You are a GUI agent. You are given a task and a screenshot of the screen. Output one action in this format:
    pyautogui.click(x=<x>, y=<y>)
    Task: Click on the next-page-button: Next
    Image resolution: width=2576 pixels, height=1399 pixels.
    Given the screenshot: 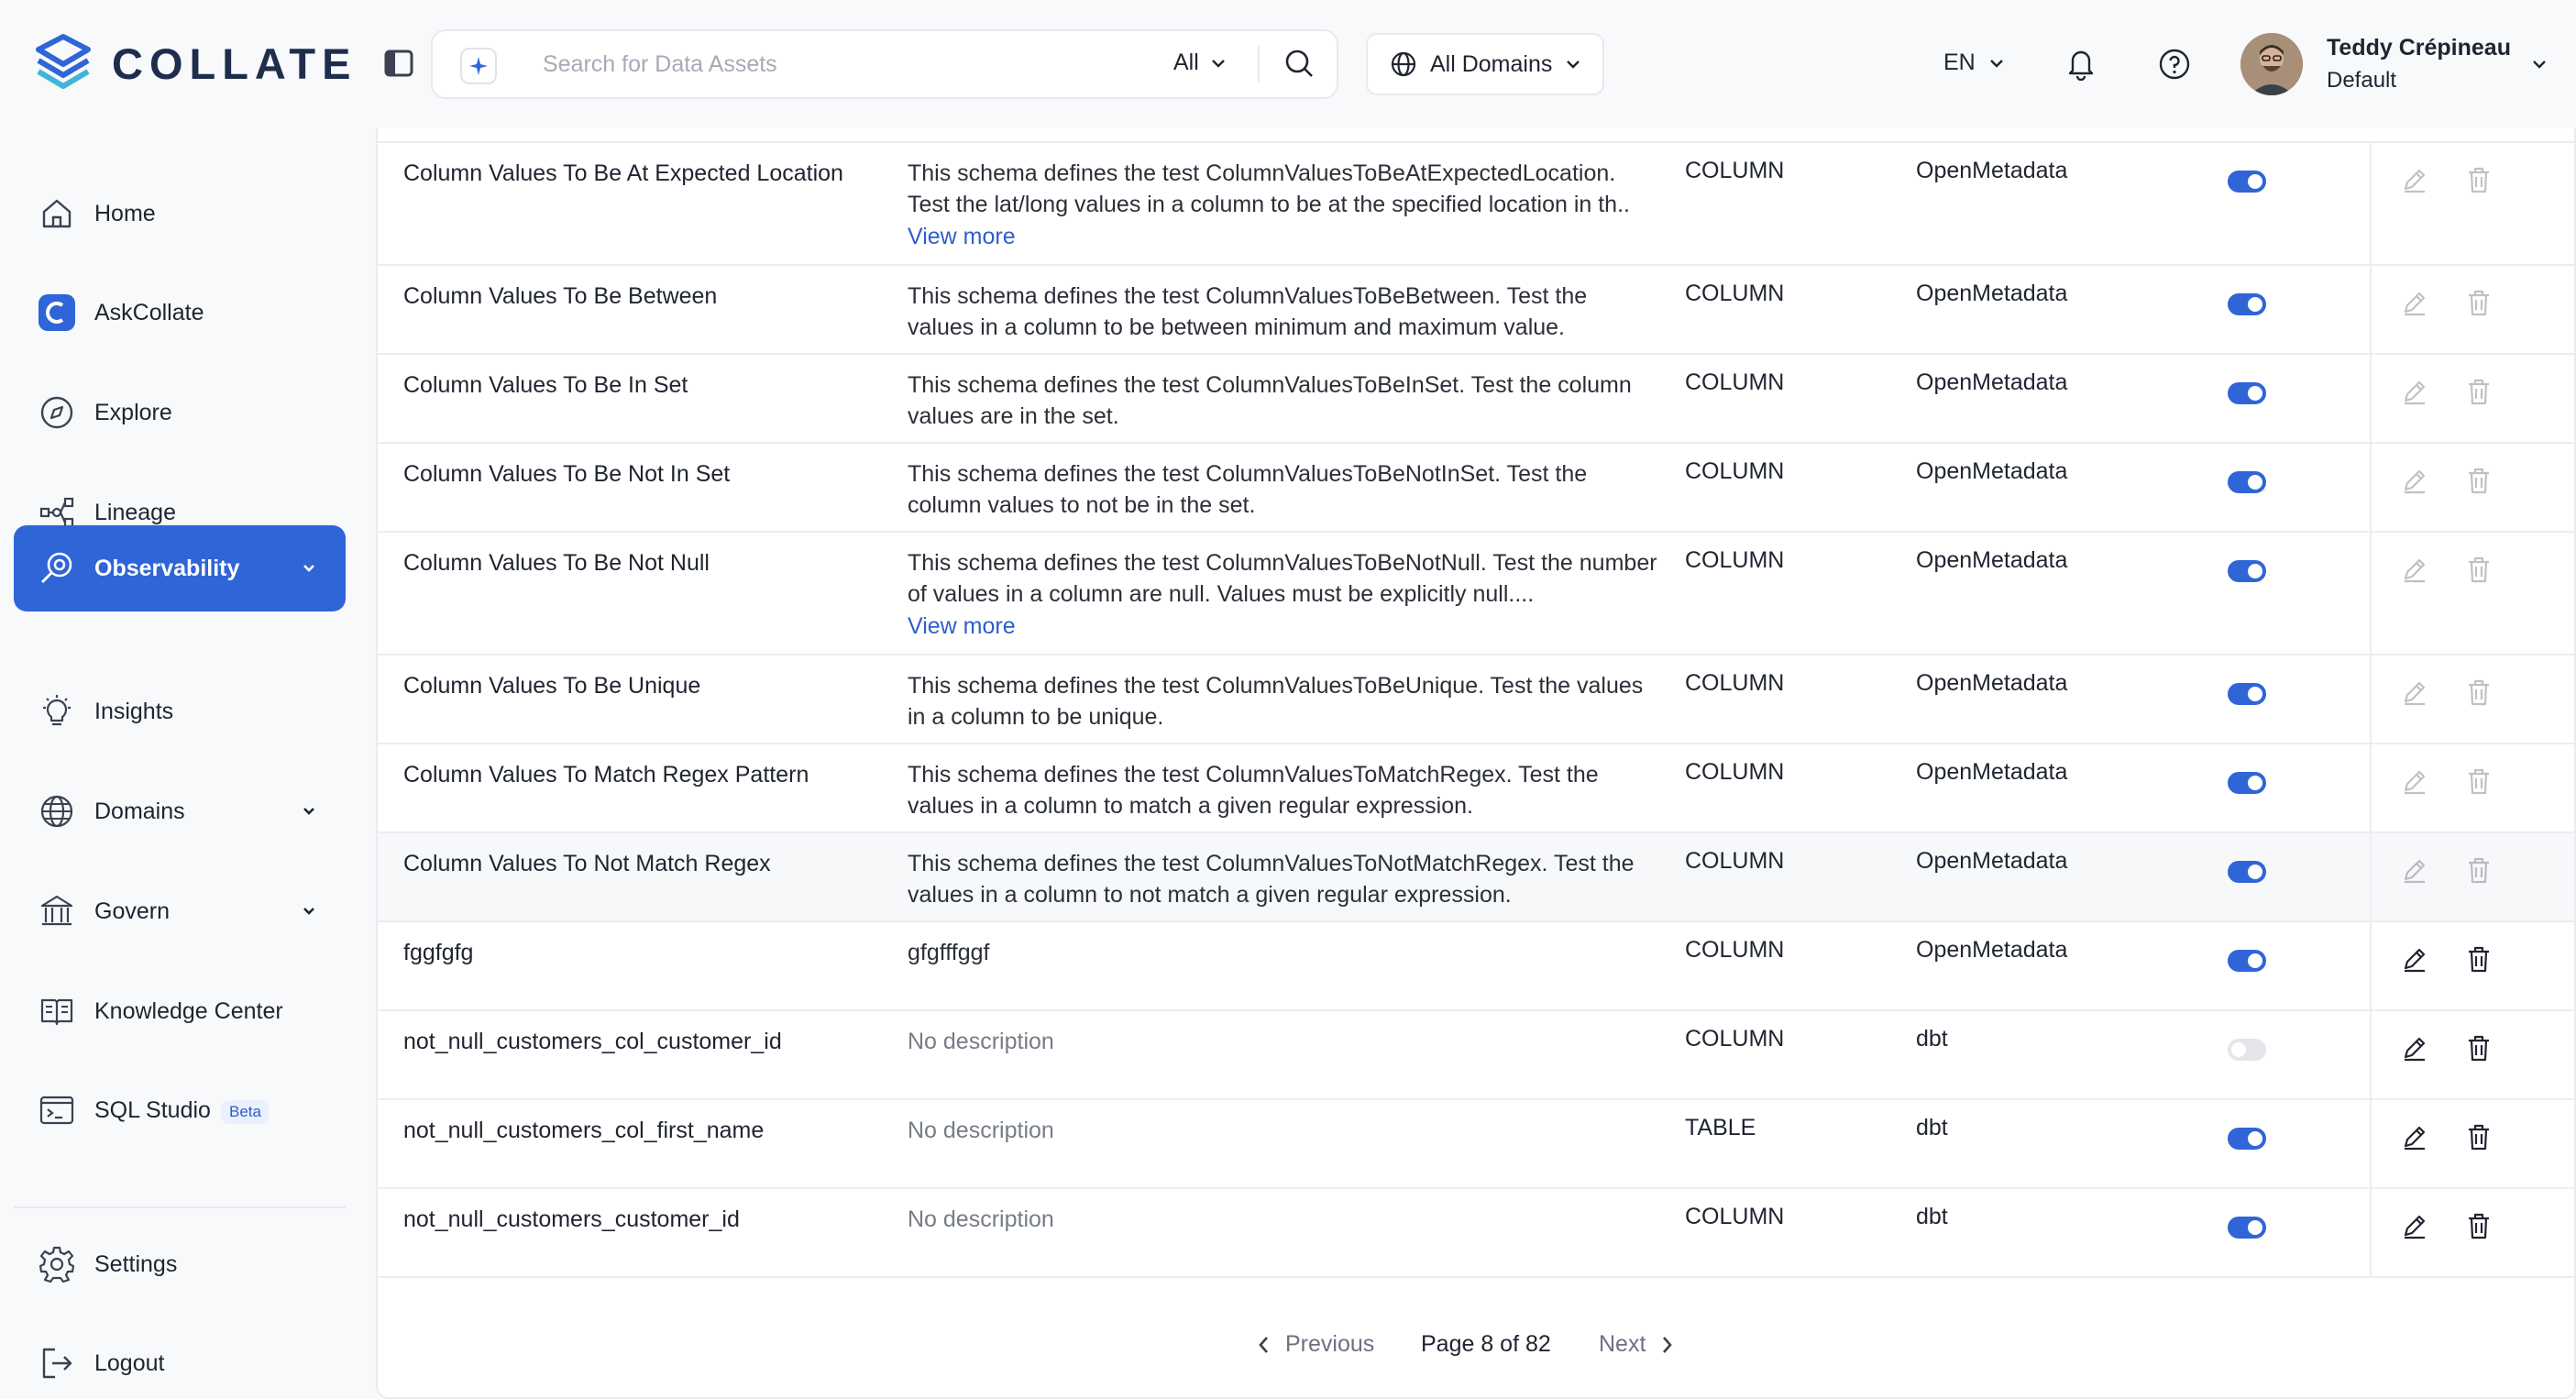 What is the action you would take?
    pyautogui.click(x=1637, y=1344)
    